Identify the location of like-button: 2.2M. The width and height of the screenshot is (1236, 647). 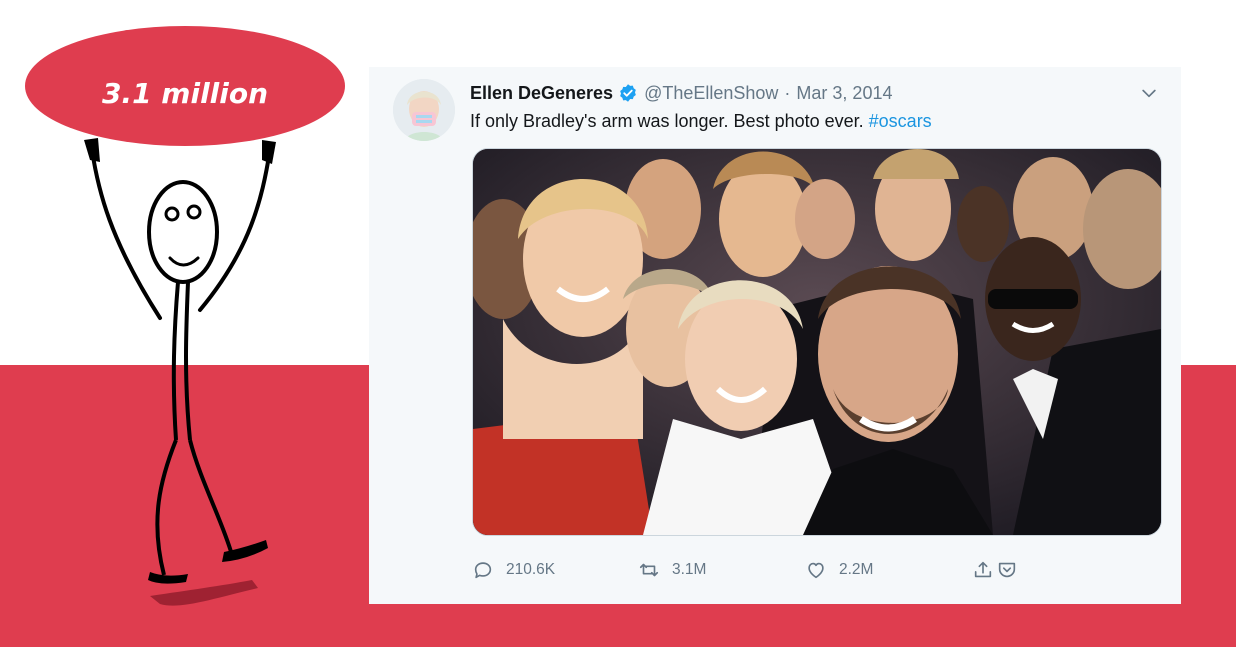
(839, 570).